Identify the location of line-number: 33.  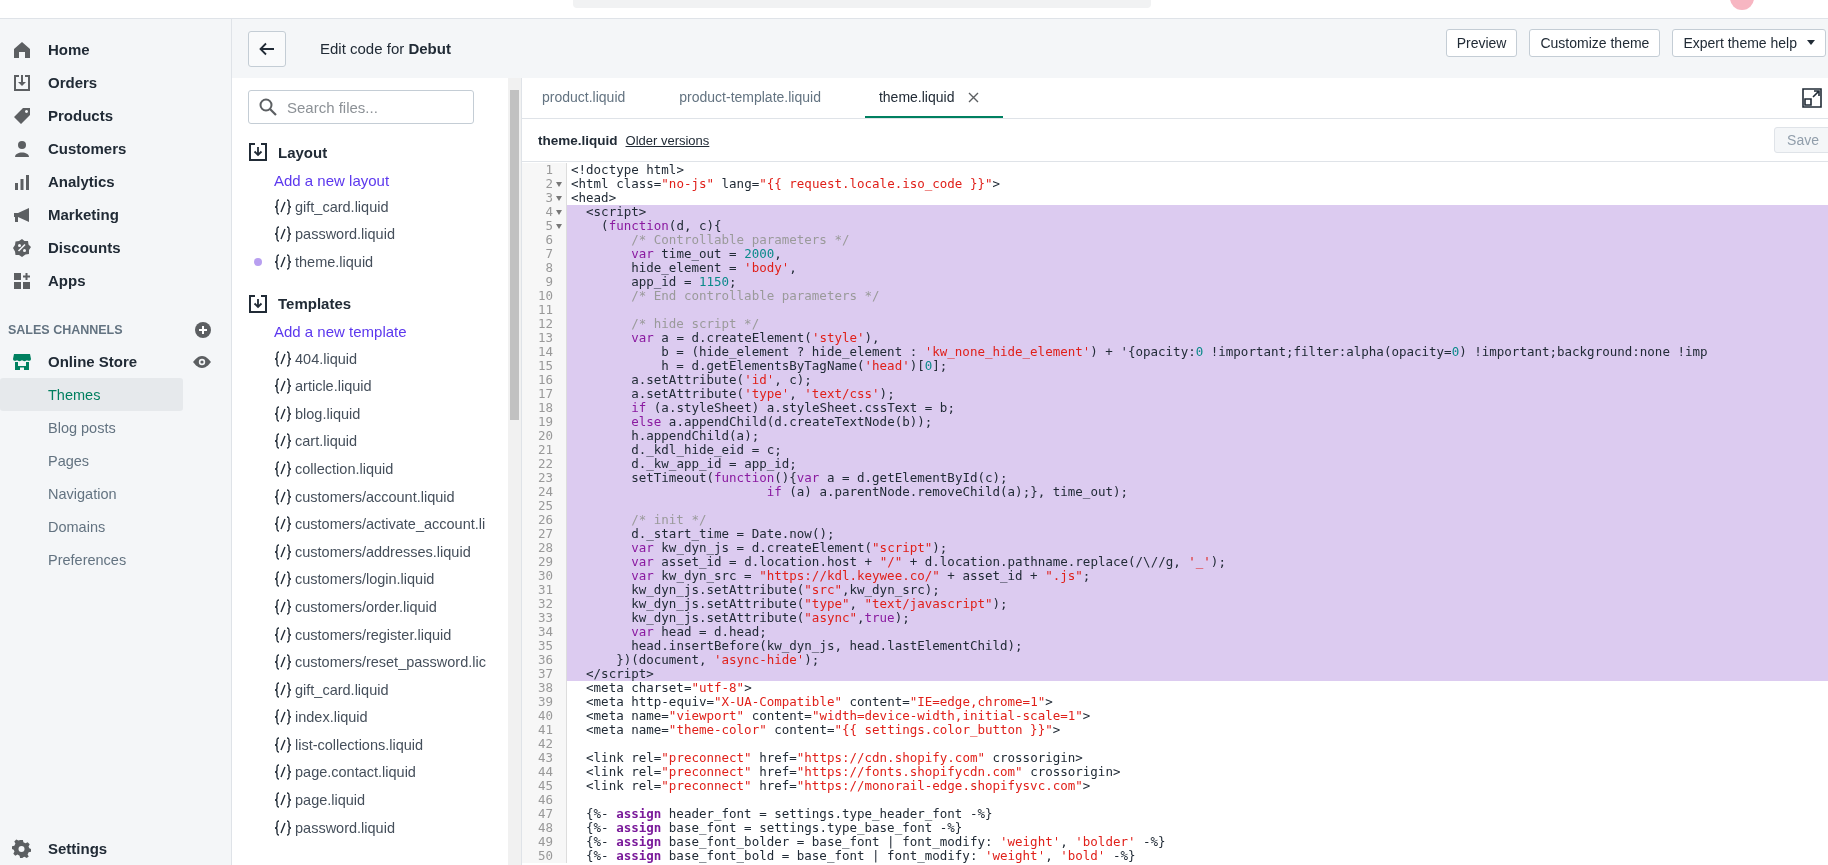
(545, 618).